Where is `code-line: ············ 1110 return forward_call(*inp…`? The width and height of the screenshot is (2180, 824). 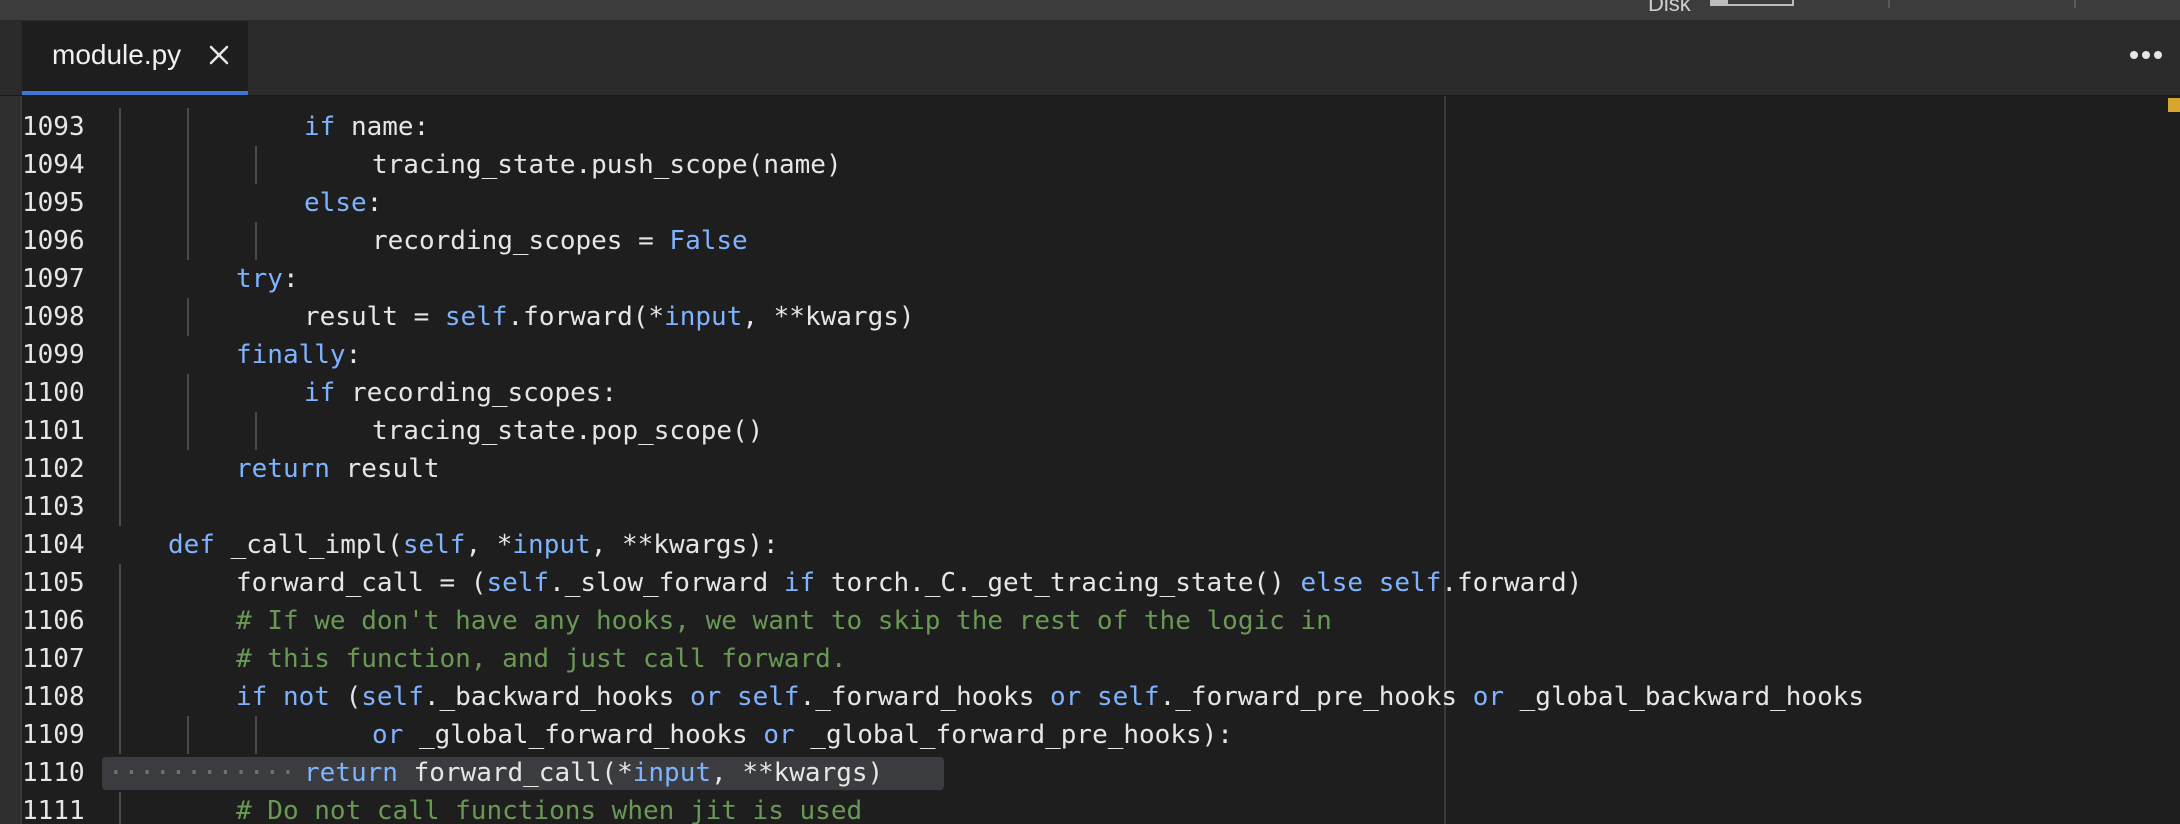
code-line: ············ 1110 return forward_call(*inp… is located at coordinates (1101, 773).